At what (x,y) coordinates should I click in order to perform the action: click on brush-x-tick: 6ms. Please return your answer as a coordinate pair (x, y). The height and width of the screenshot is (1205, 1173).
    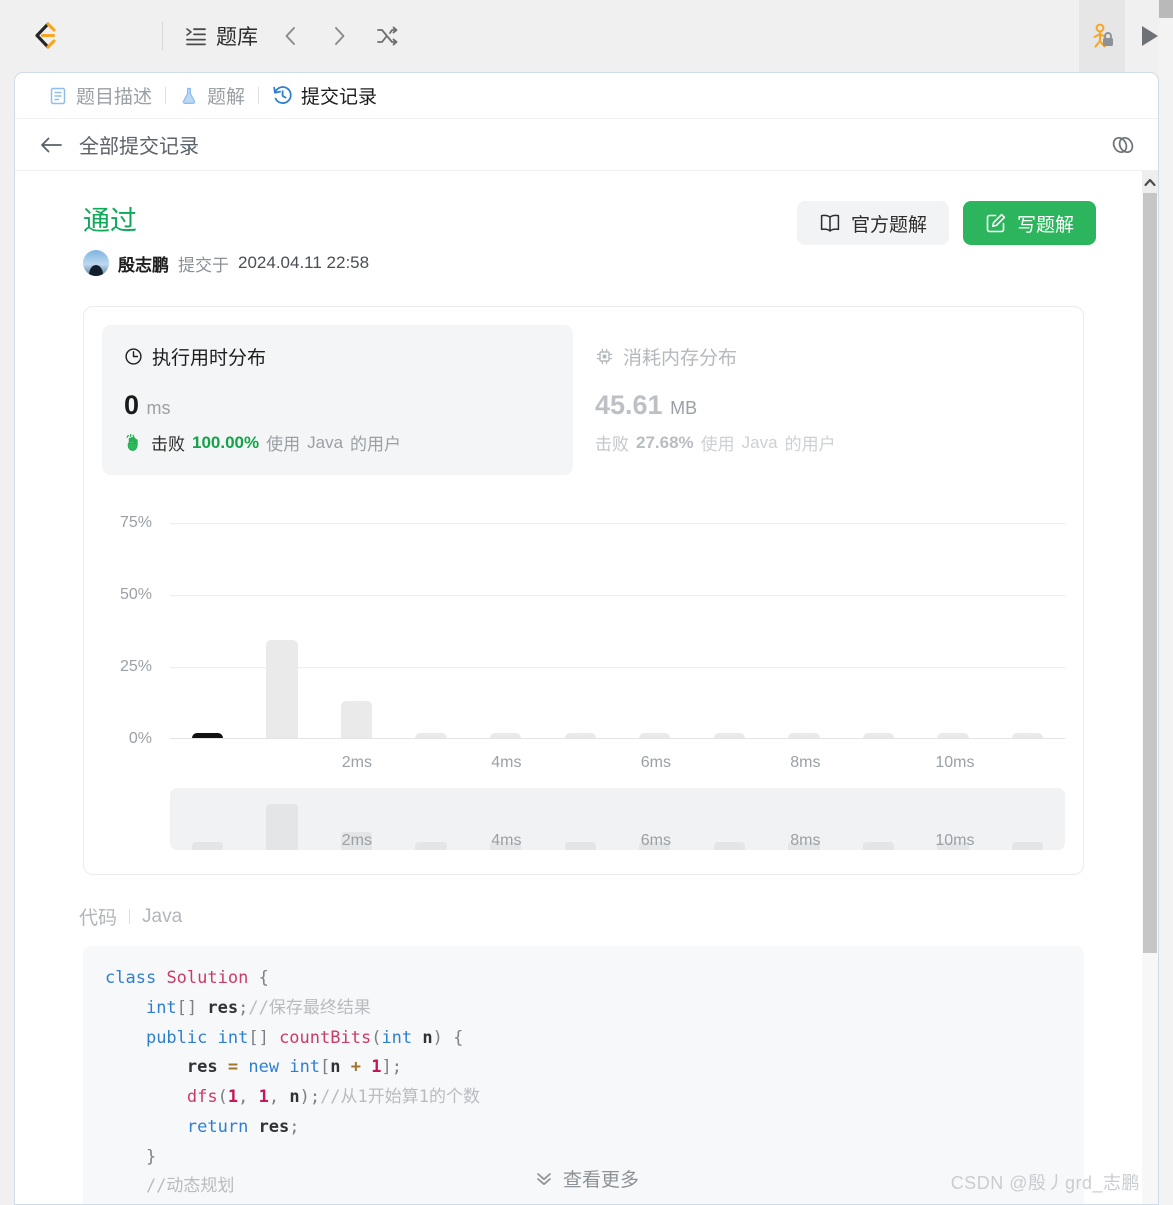
    Looking at the image, I should click on (655, 840).